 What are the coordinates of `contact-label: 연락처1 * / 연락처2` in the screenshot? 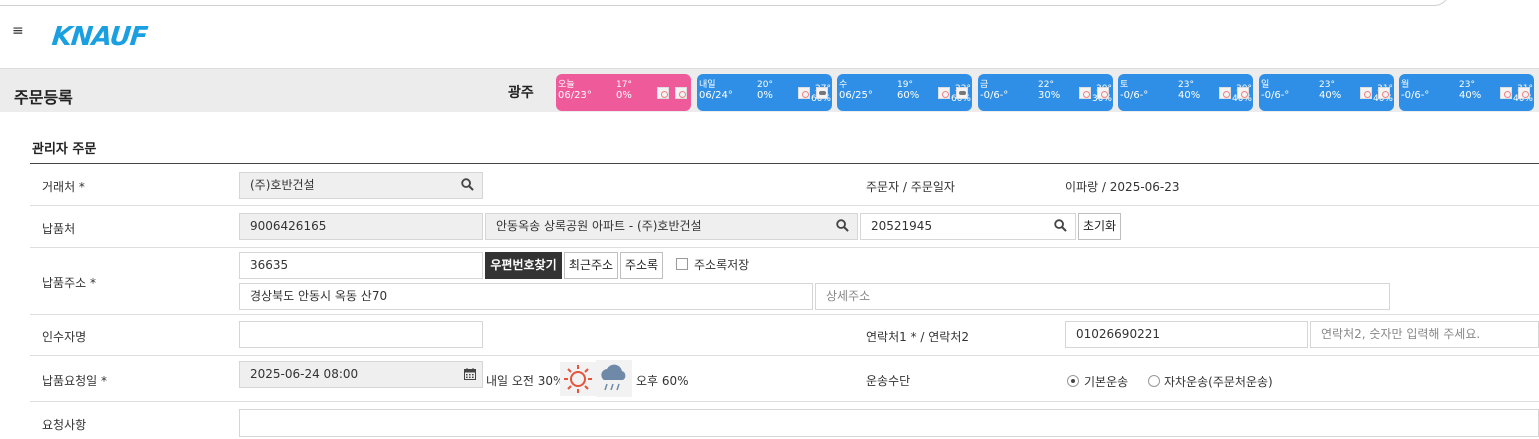 It's located at (917, 337).